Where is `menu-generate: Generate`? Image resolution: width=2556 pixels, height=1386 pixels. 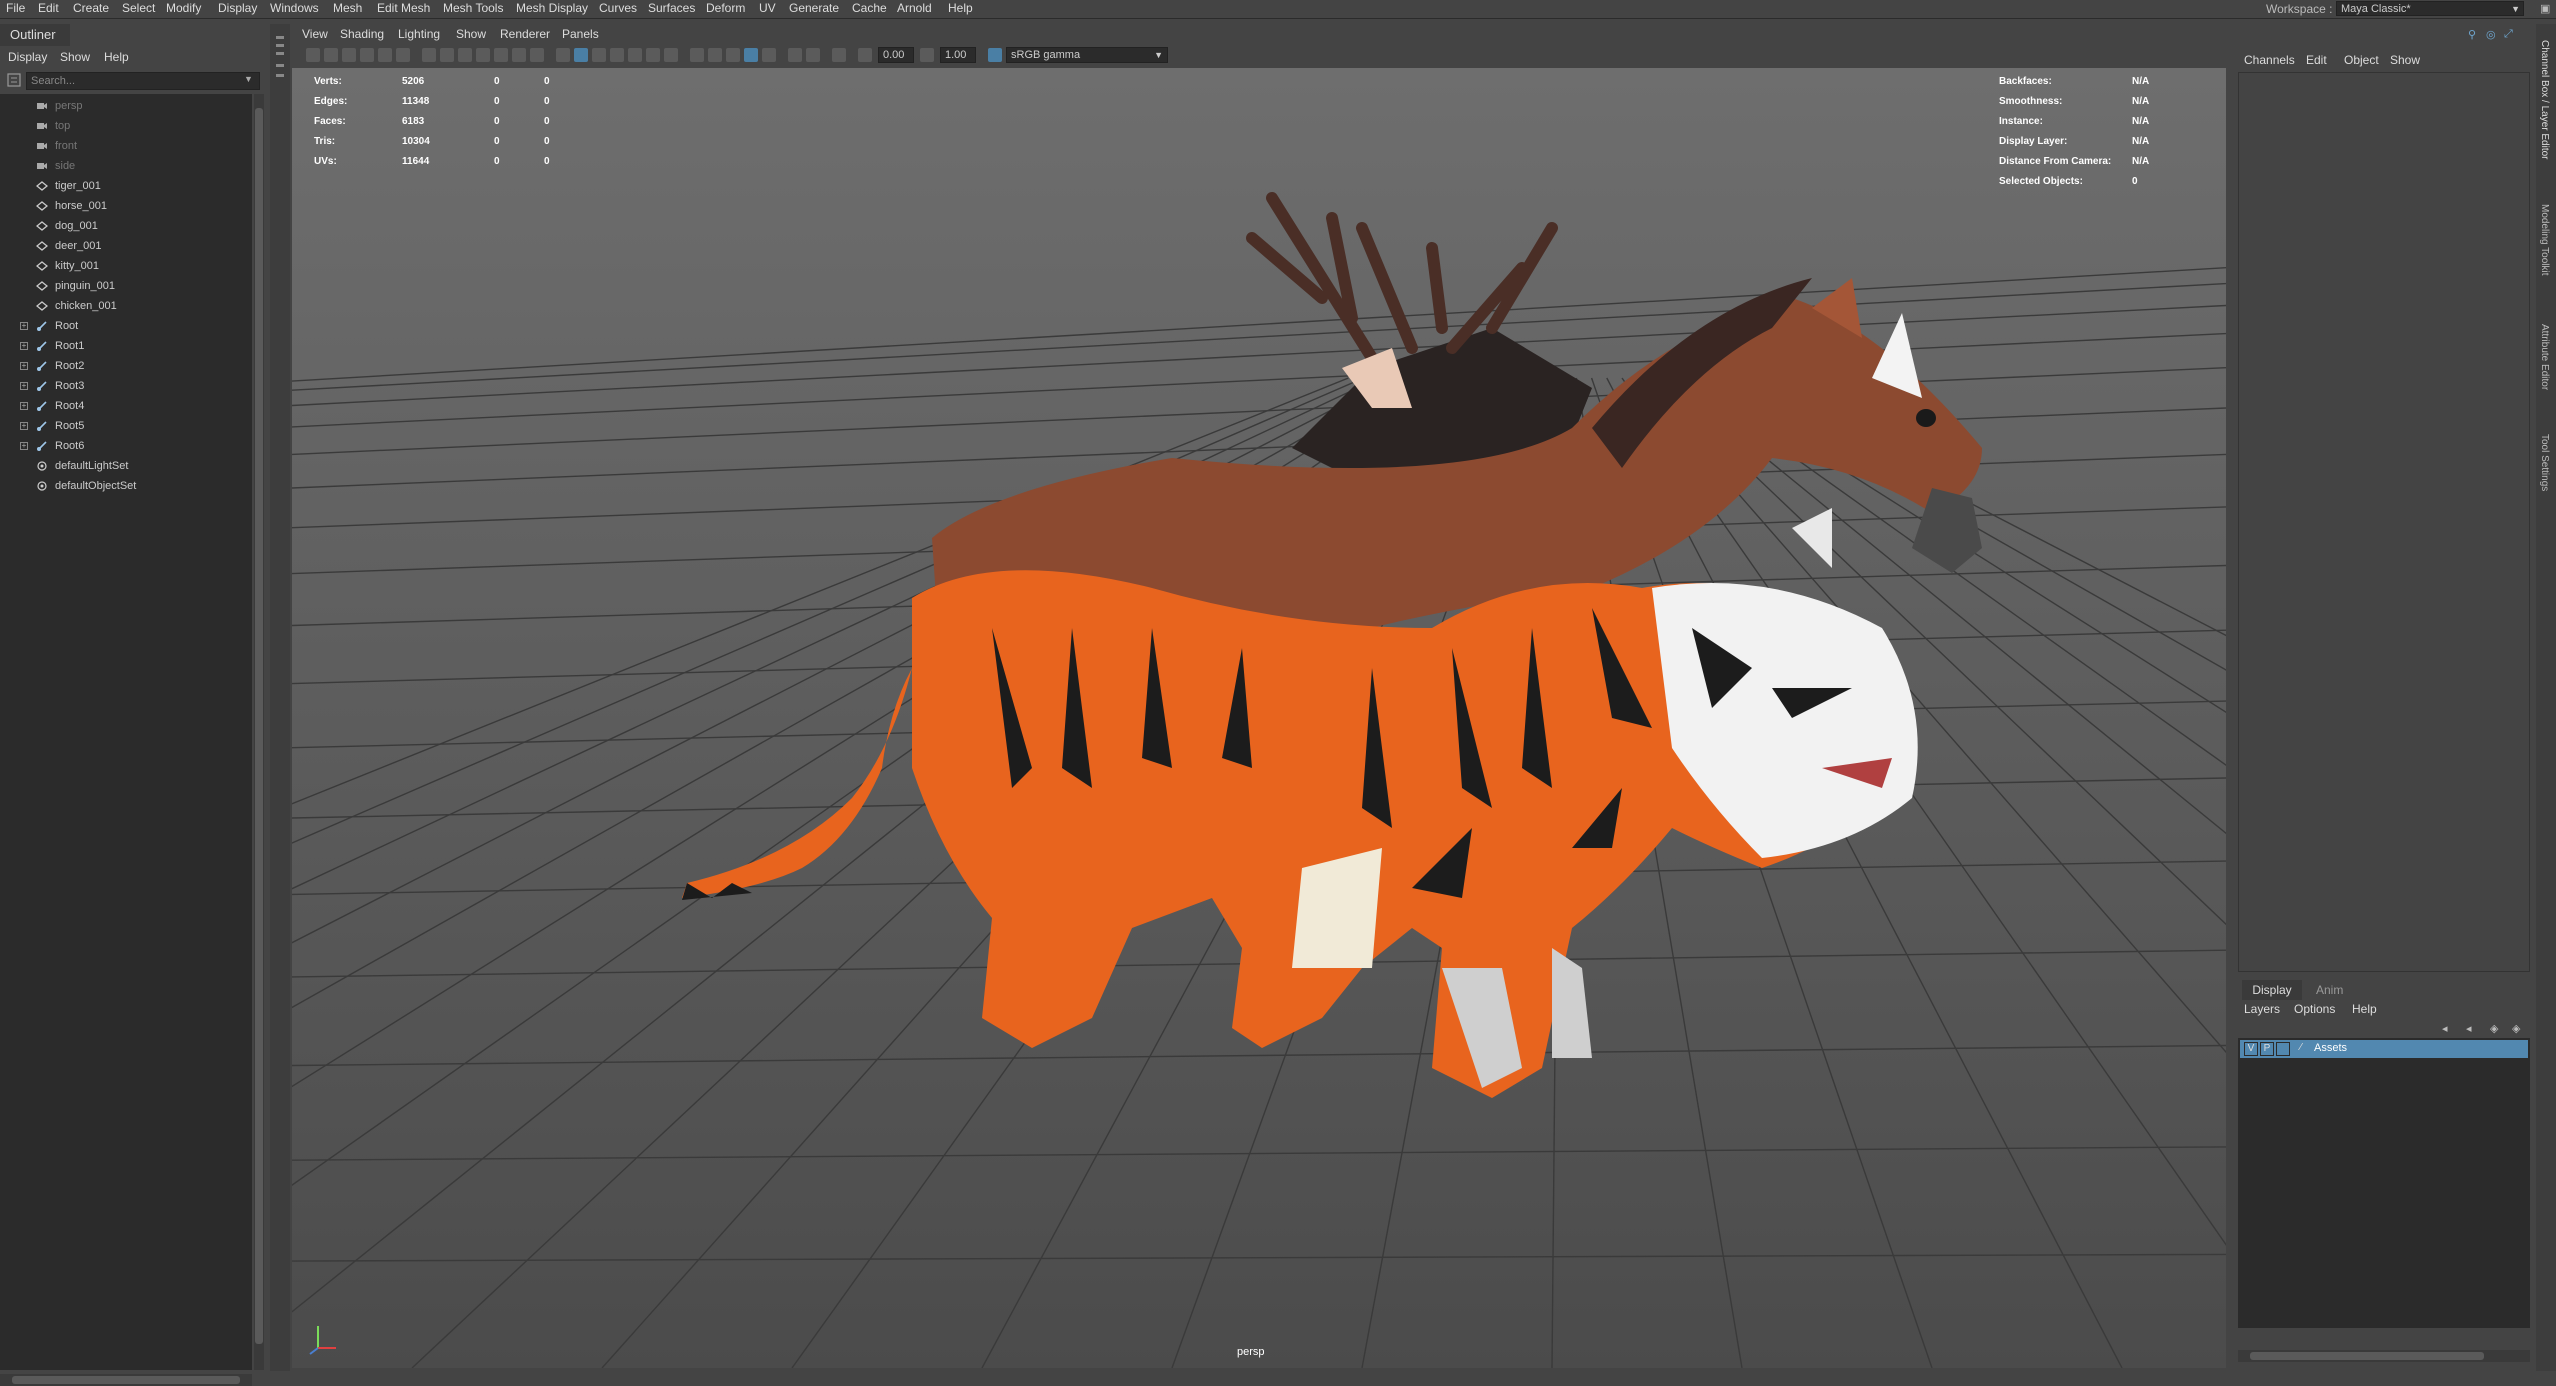
menu-generate: Generate is located at coordinates (814, 8).